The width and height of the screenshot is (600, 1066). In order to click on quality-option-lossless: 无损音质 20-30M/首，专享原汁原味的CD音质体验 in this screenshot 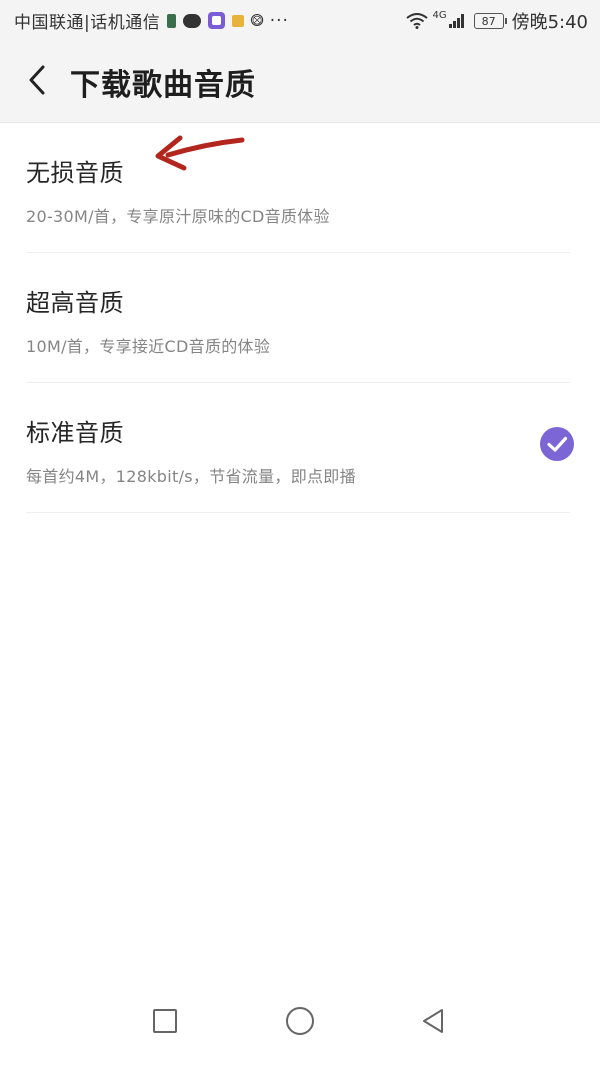, I will do `click(300, 188)`.